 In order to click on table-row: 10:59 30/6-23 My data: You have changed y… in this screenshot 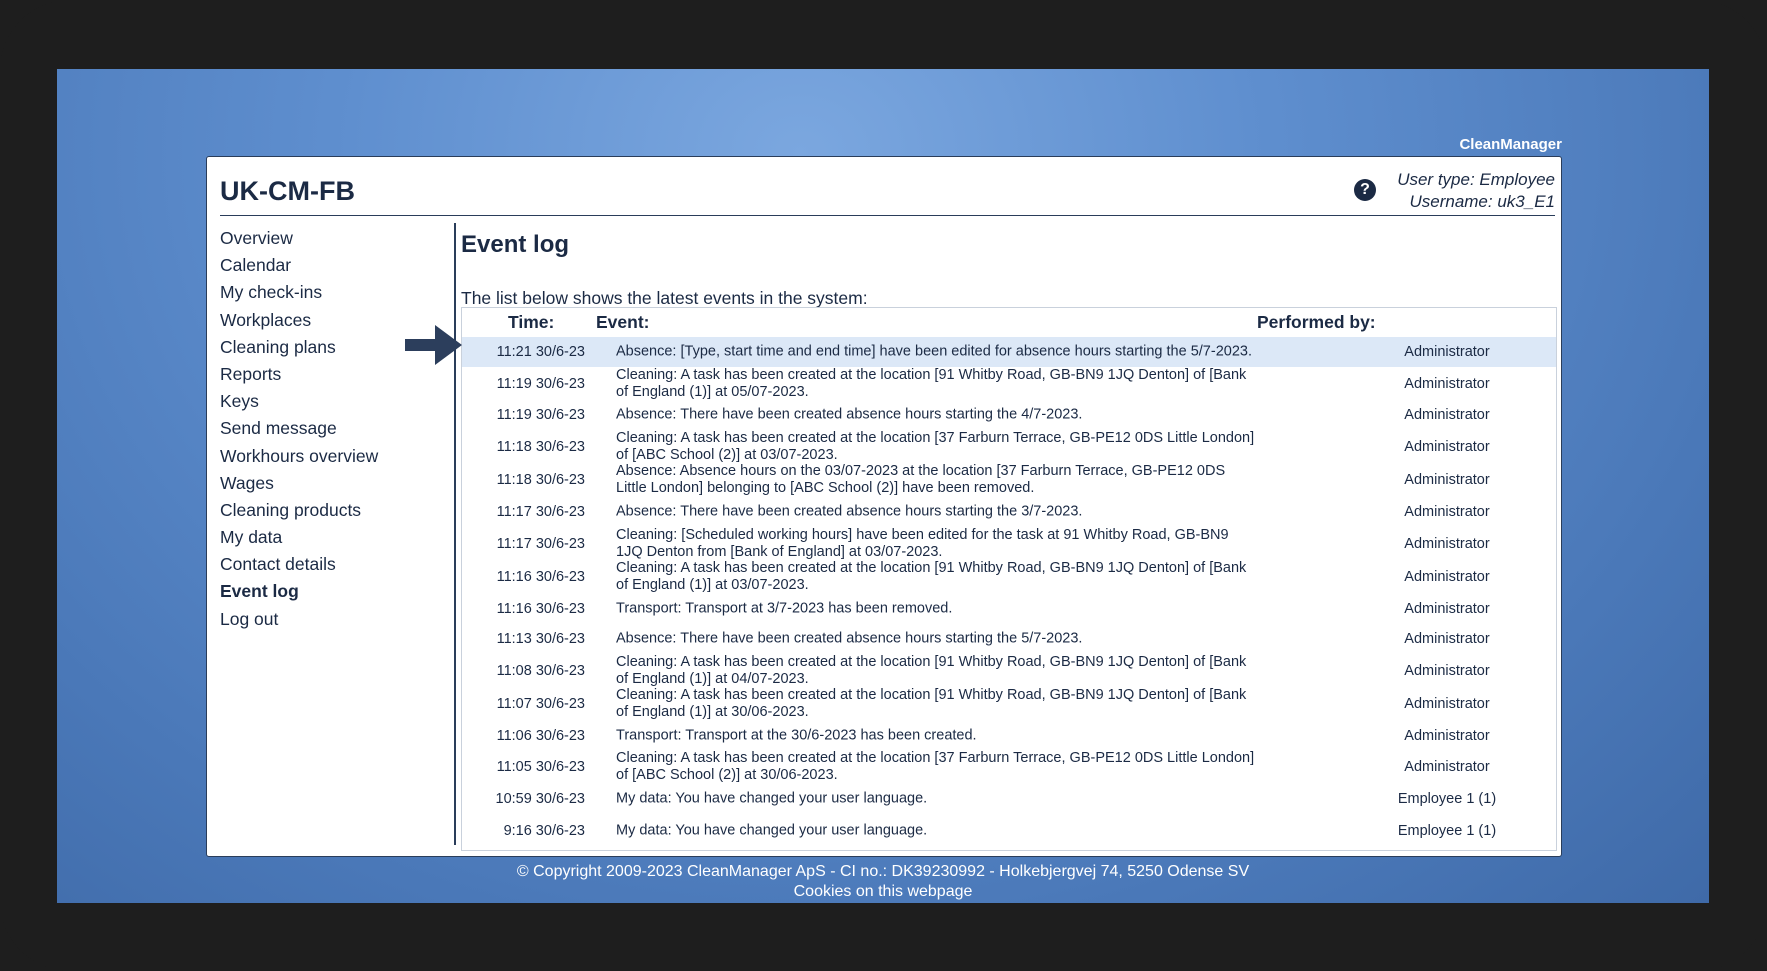, I will do `click(1009, 799)`.